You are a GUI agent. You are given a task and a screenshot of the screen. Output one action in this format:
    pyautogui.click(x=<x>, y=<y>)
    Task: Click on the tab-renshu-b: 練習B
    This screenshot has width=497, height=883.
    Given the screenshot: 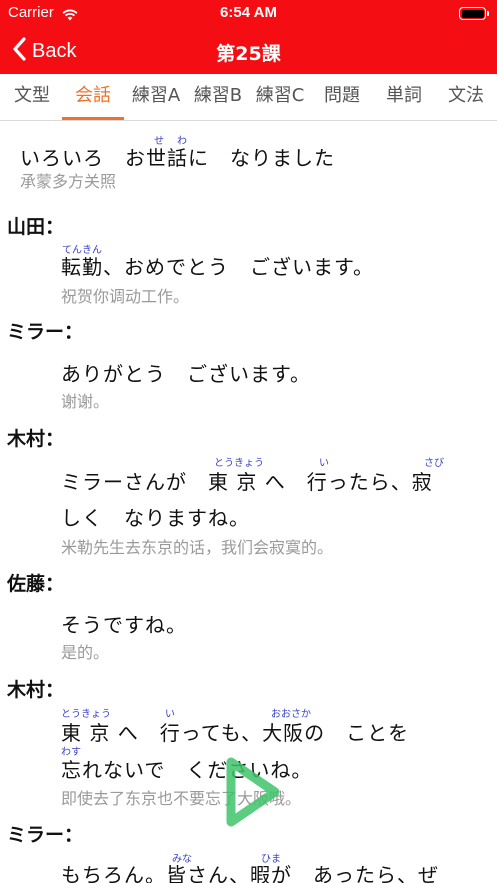 What is the action you would take?
    pyautogui.click(x=218, y=97)
    